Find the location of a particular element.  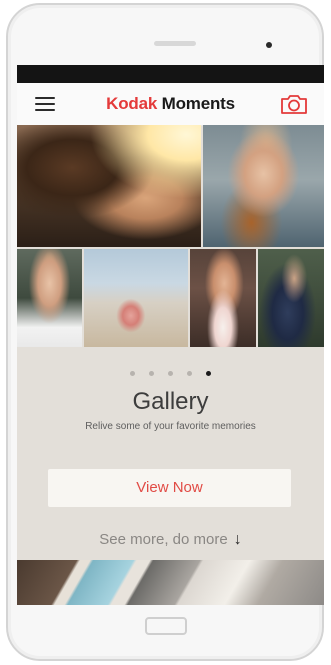

see-more-label: See more, do more is located at coordinates (163, 539).